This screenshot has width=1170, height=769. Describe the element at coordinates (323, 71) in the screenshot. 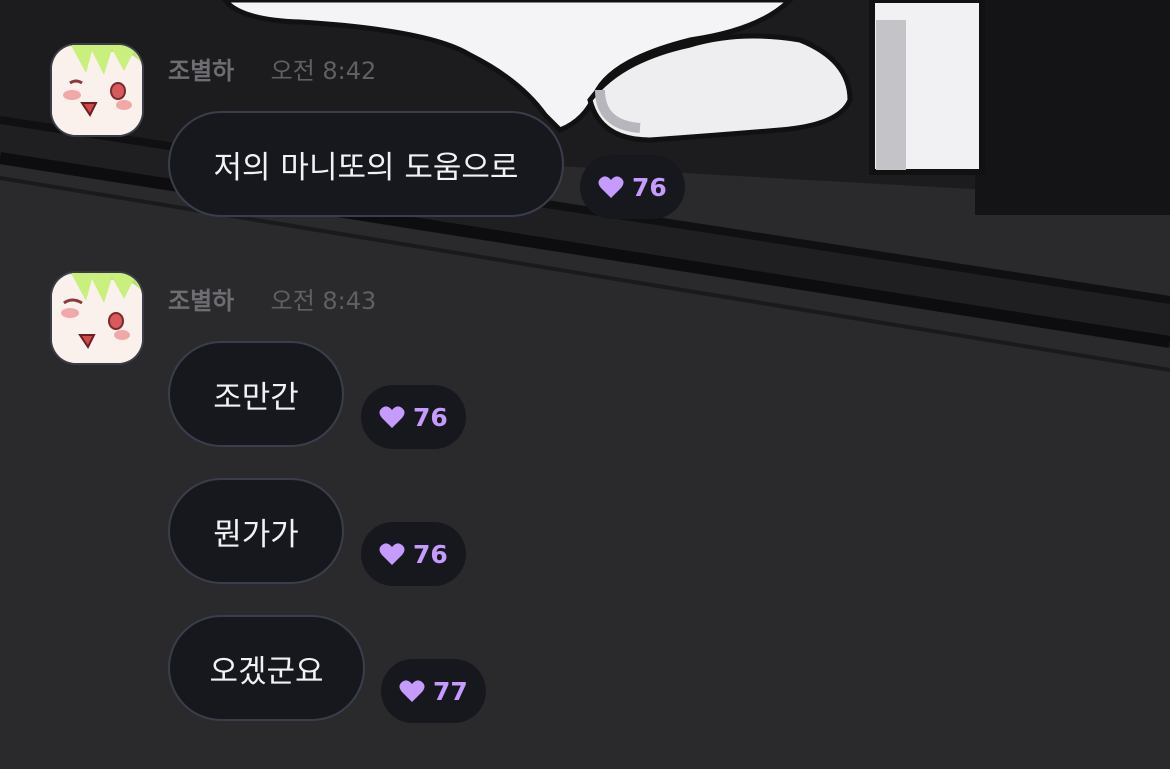

I see `timestamp: 오전 8:42` at that location.